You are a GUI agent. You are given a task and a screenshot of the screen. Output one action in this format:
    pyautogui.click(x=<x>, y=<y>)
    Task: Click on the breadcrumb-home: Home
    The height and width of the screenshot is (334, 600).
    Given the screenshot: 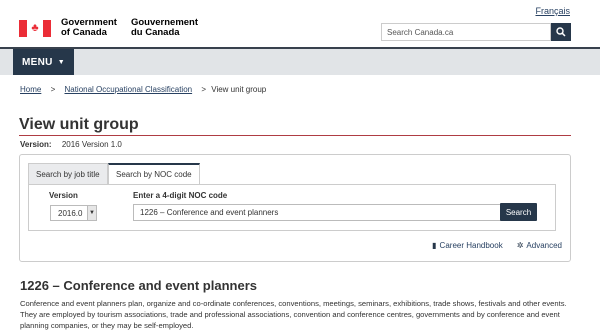 What is the action you would take?
    pyautogui.click(x=30, y=89)
    